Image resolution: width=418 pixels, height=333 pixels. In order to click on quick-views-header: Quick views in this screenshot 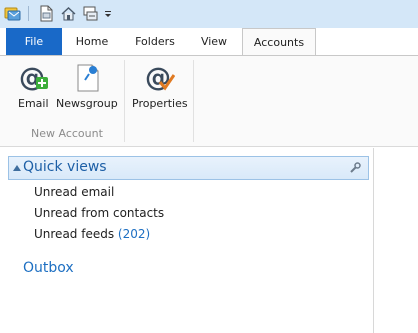, I will do `click(188, 168)`.